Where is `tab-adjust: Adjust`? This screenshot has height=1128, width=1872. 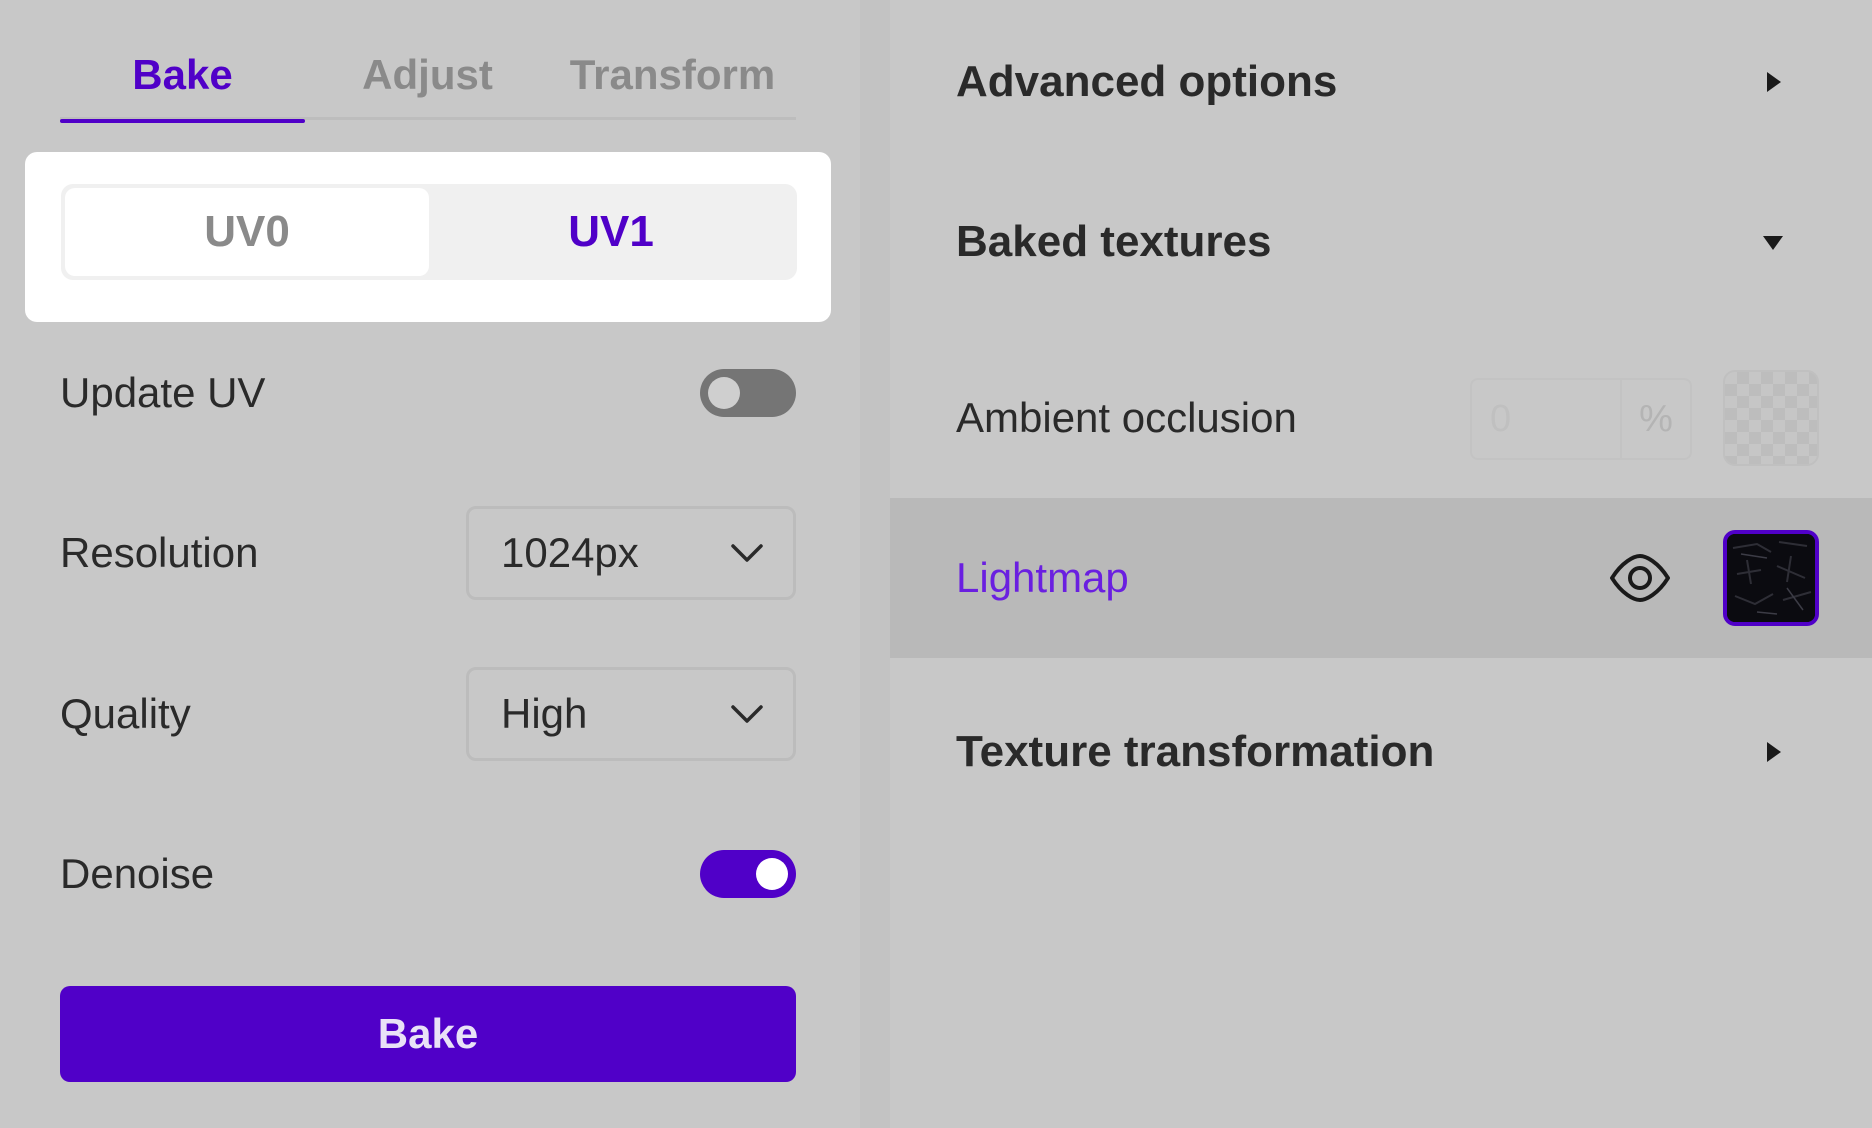 tab-adjust: Adjust is located at coordinates (427, 75).